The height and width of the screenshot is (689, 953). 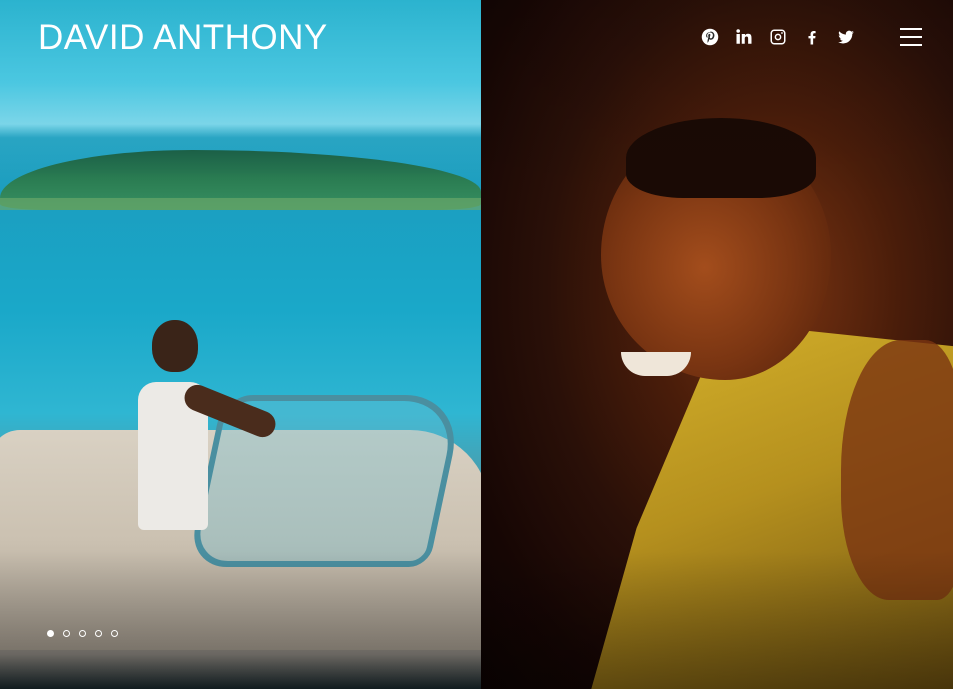 I want to click on site-title: DAVID ANTHONY, so click(x=183, y=38).